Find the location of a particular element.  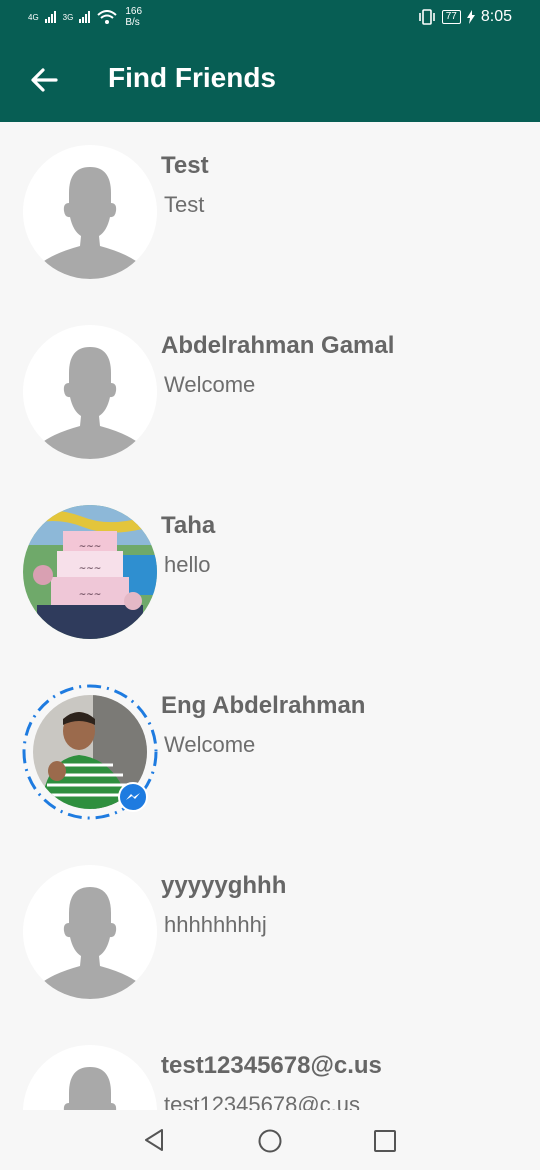

home-circle-icon is located at coordinates (270, 1141).